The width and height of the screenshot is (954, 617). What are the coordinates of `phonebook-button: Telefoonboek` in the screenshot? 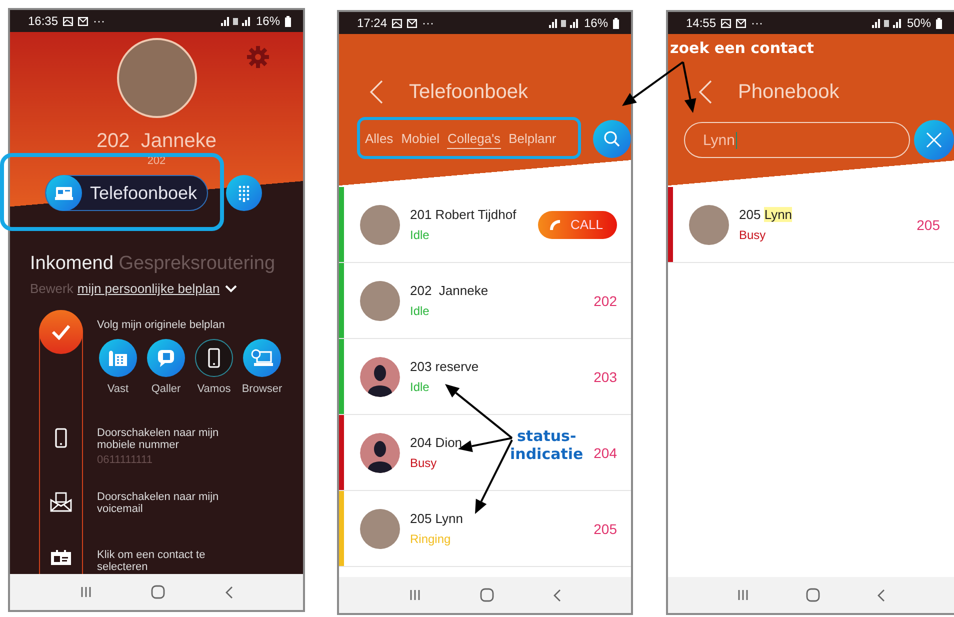 It's located at (126, 193).